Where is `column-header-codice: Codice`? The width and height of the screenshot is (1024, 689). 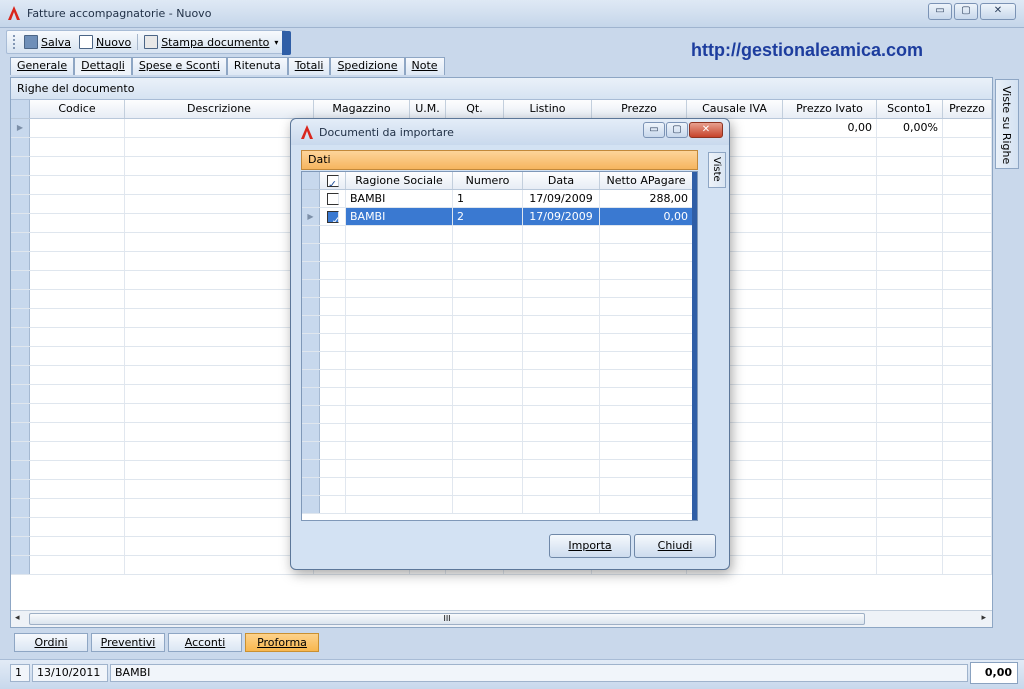 column-header-codice: Codice is located at coordinates (77, 109).